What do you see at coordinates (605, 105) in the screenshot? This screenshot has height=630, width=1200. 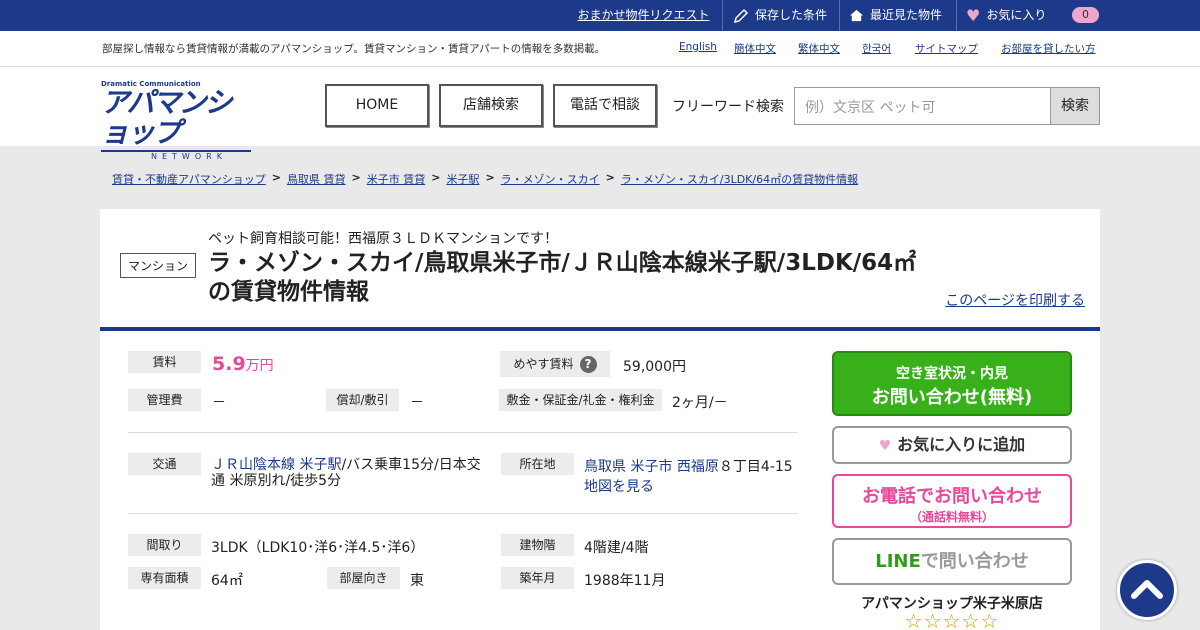 I see `nav-phone-consult-button: 電話で相談` at bounding box center [605, 105].